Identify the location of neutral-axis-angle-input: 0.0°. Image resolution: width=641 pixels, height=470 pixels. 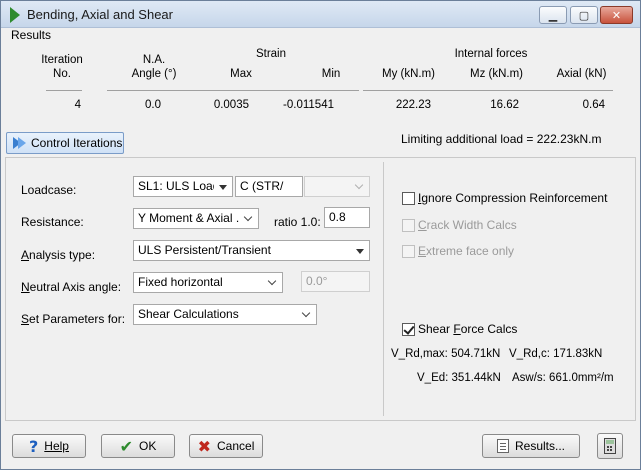
(335, 281).